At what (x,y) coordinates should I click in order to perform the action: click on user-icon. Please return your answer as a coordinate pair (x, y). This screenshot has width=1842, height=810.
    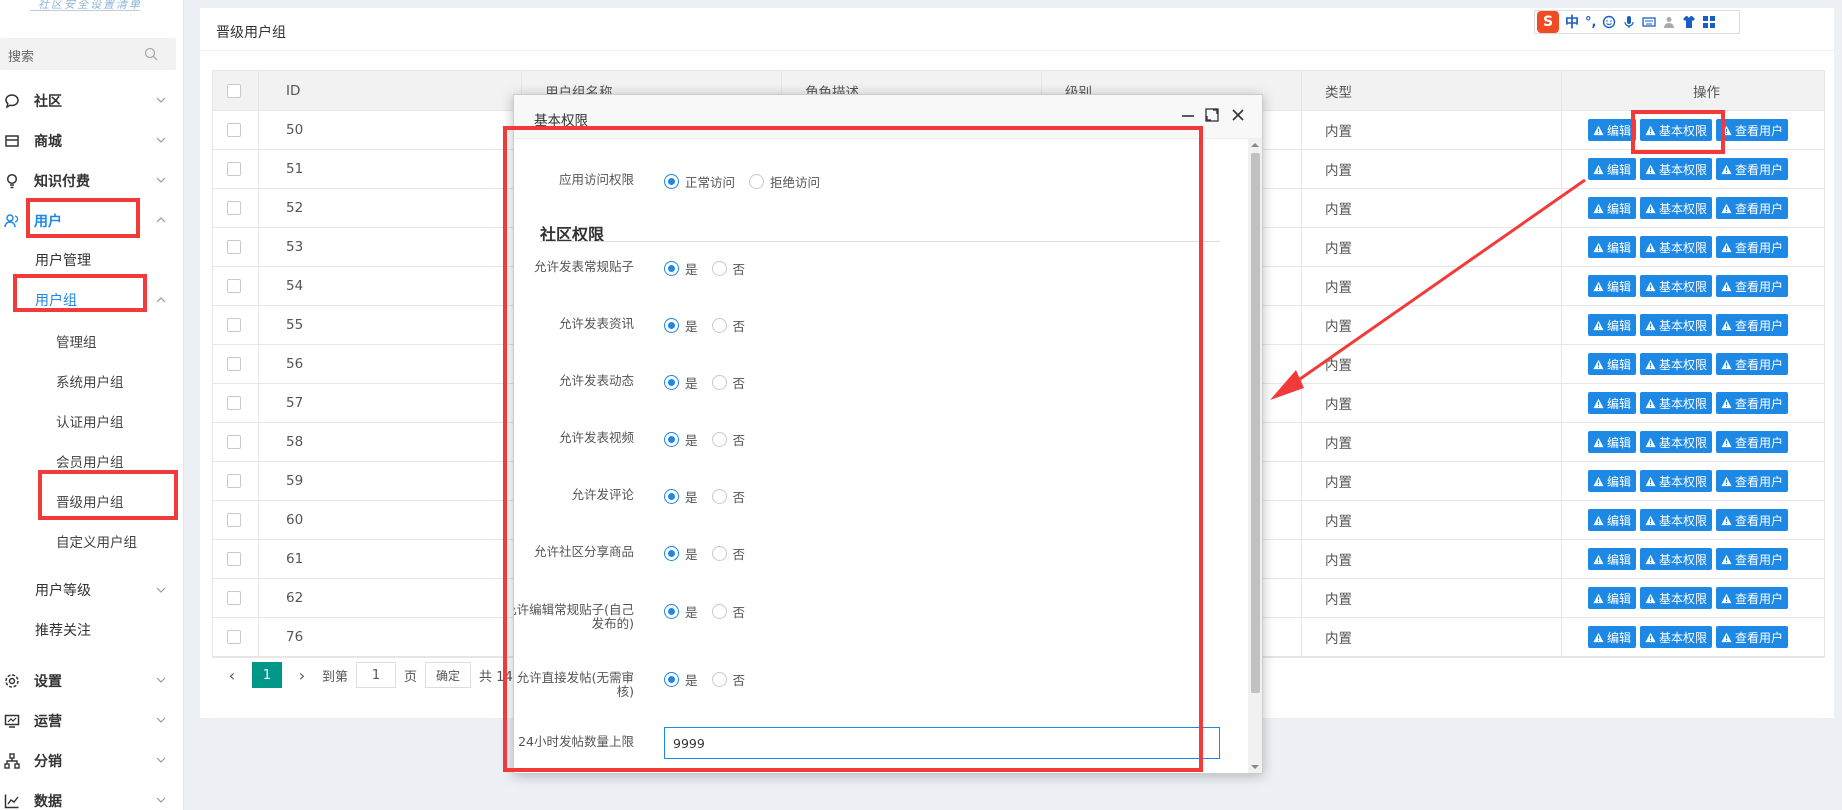
    Looking at the image, I should click on (1669, 22).